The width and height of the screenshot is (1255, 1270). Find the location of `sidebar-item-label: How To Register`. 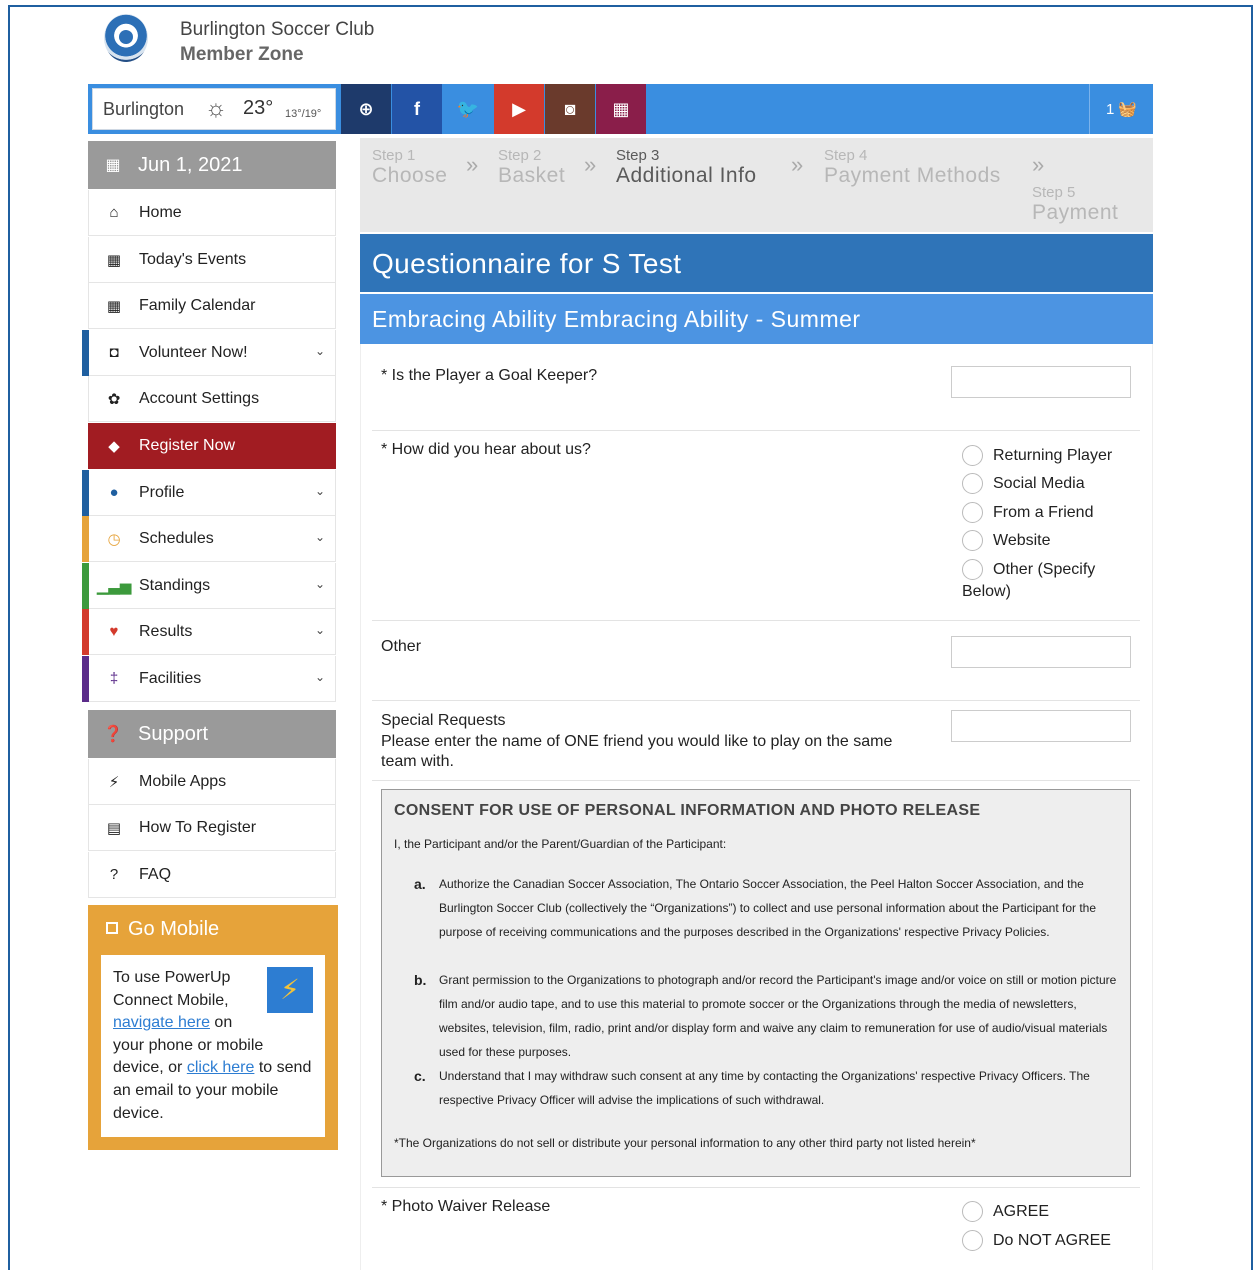

sidebar-item-label: How To Register is located at coordinates (198, 827).